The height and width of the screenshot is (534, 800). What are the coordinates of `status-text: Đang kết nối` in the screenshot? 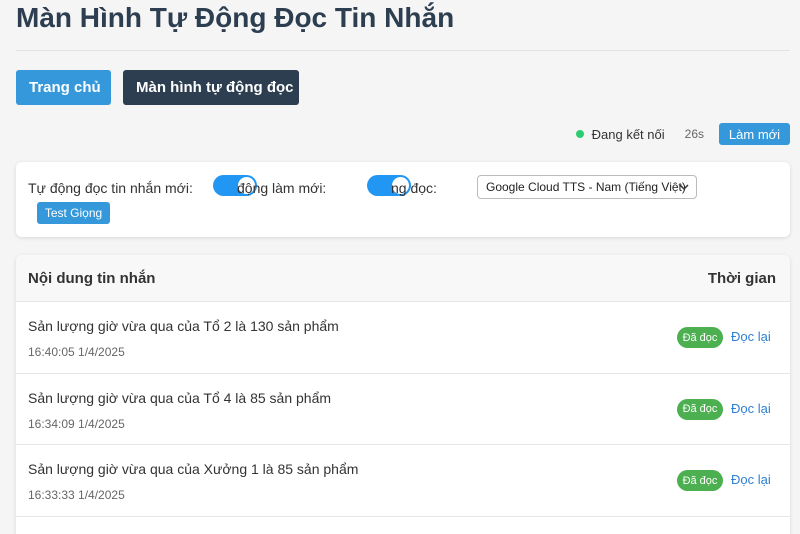 It's located at (628, 134).